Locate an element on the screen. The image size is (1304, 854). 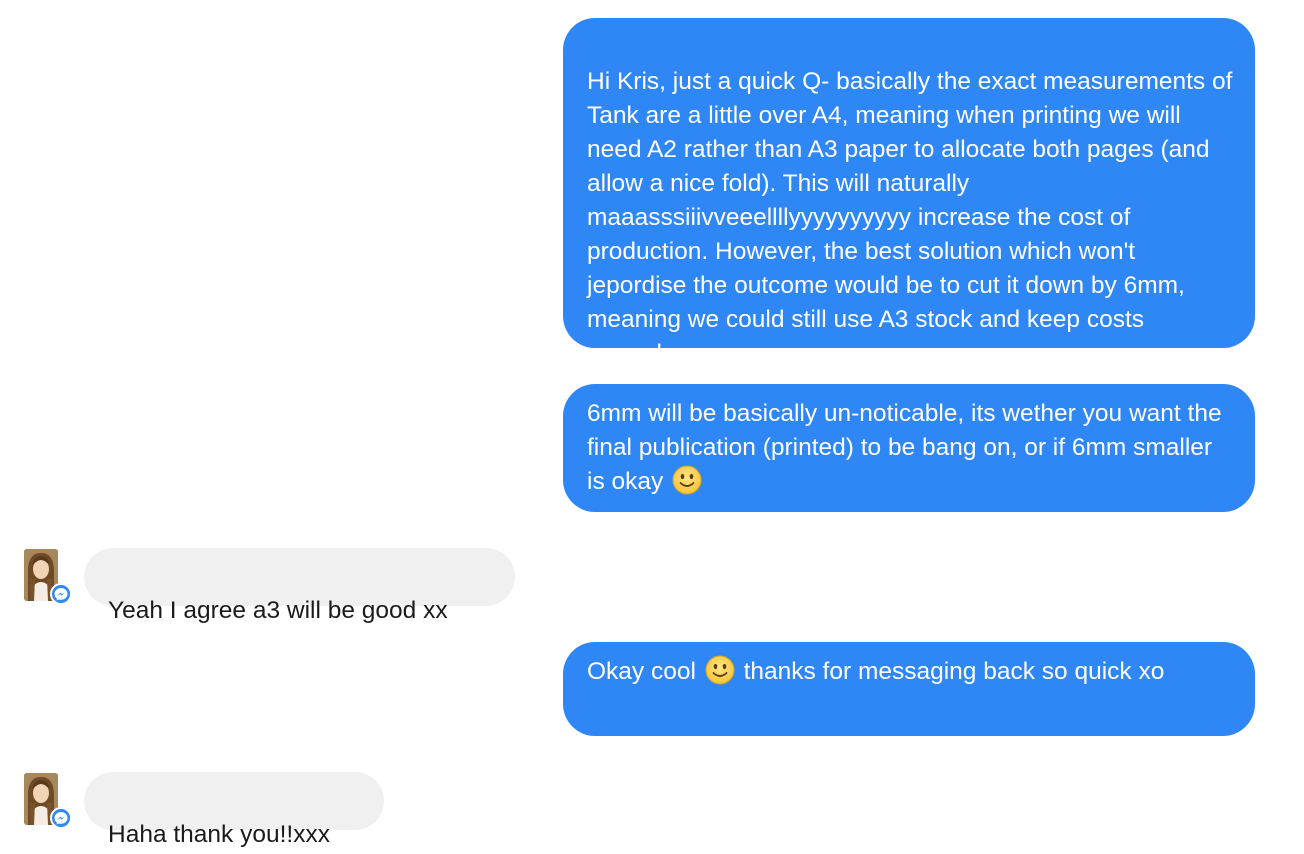
incoming-message: Haha thank you!!xxx is located at coordinates (234, 810).